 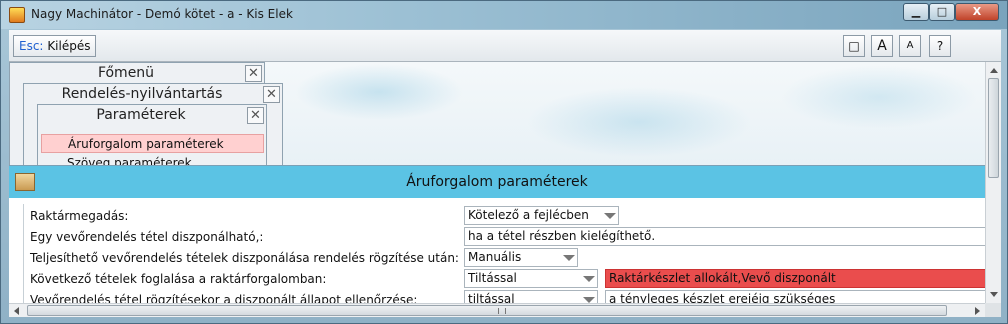 I want to click on params-title: Áruforgalom paraméterek, so click(x=497, y=182).